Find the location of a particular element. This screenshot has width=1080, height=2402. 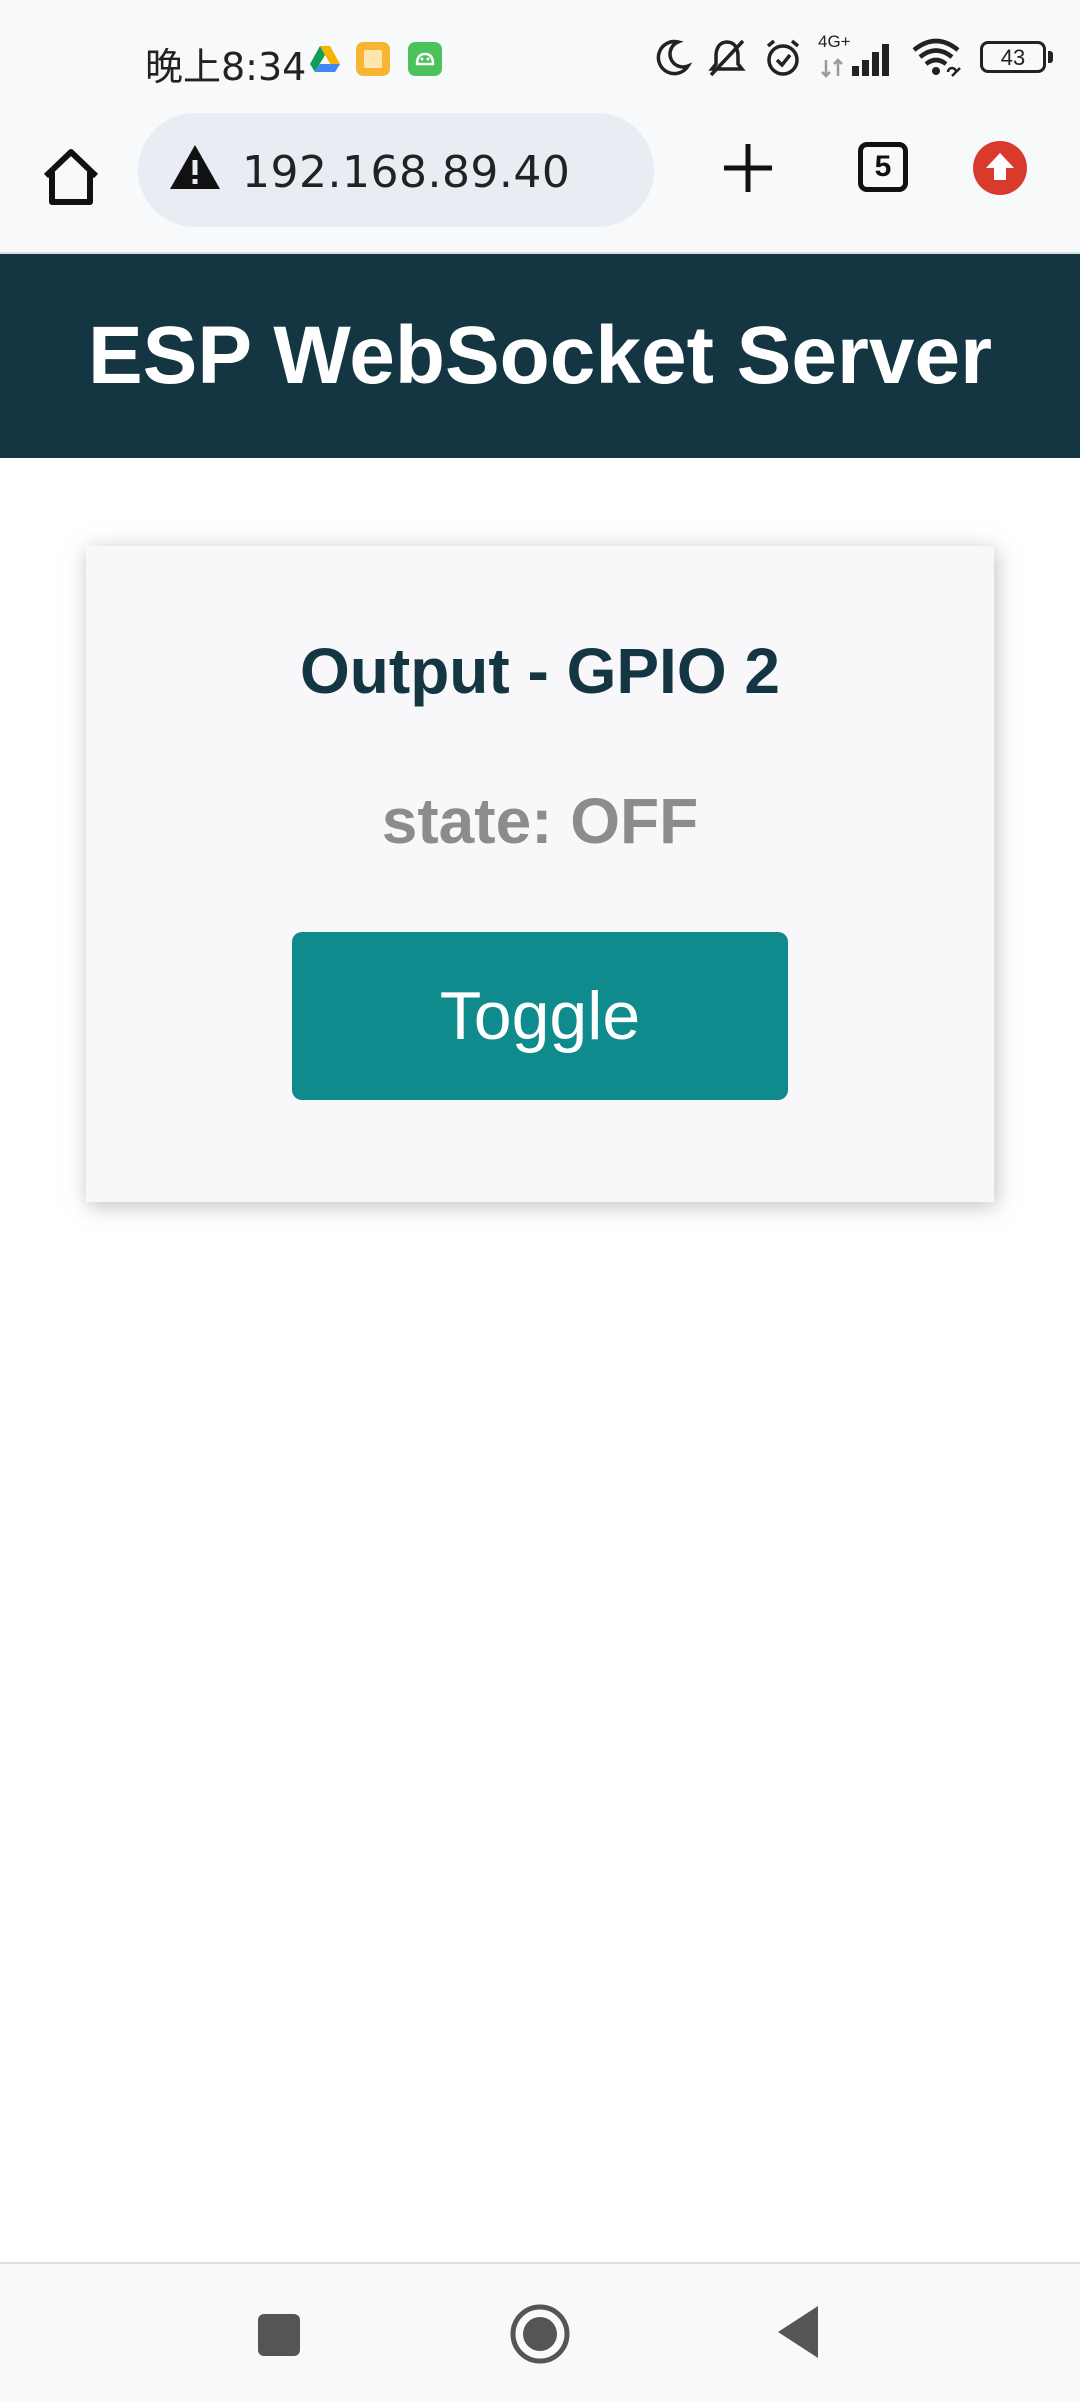

state-label: state: OFF is located at coordinates (540, 821).